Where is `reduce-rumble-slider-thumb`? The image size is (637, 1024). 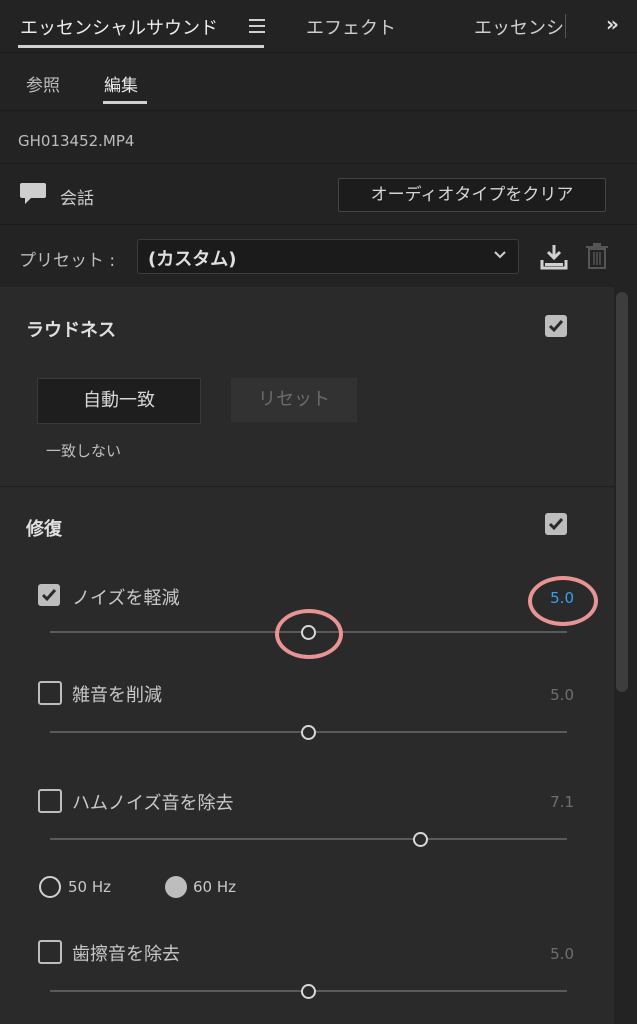 reduce-rumble-slider-thumb is located at coordinates (308, 732).